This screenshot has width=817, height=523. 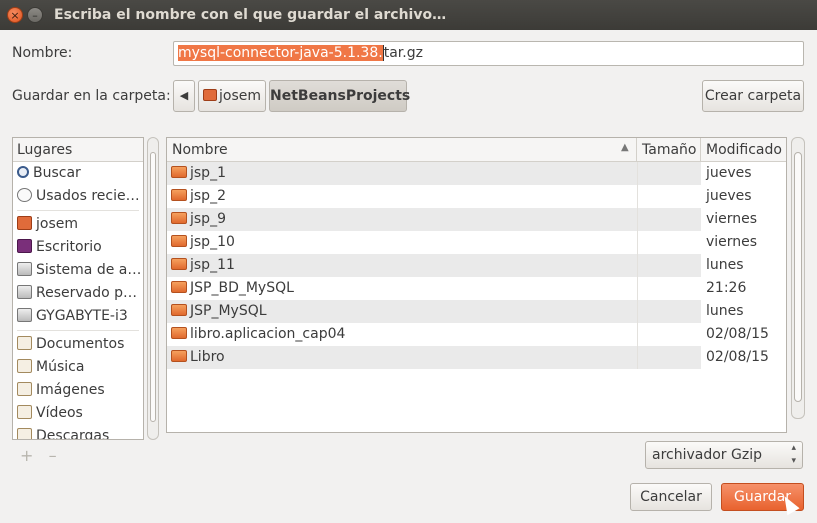 What do you see at coordinates (60, 367) in the screenshot?
I see `places-item-label: Música` at bounding box center [60, 367].